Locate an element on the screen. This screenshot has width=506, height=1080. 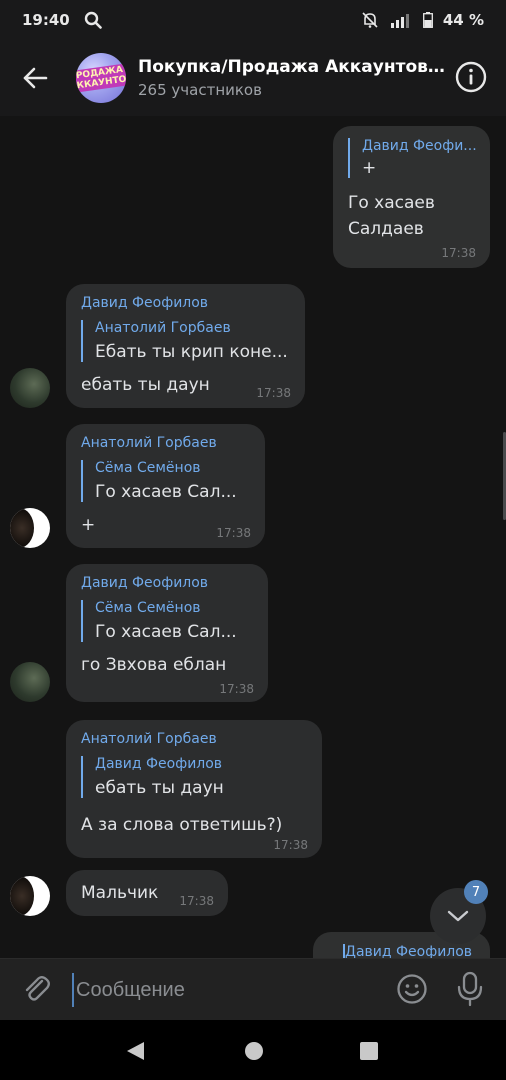
message-bubble: Мальчик 17:38 is located at coordinates (147, 893).